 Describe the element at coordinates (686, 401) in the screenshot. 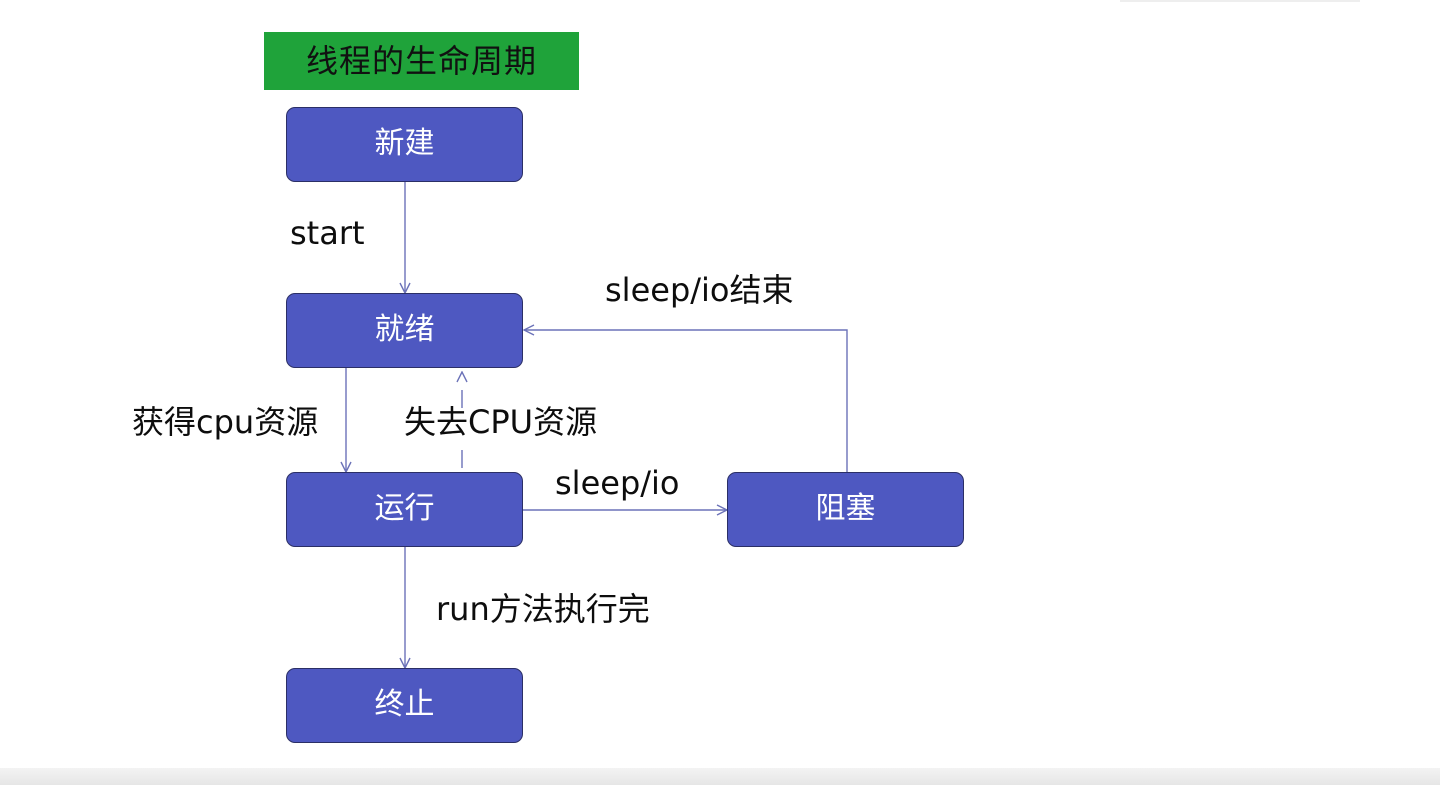

I see `arrow-blocked-to-ready` at that location.